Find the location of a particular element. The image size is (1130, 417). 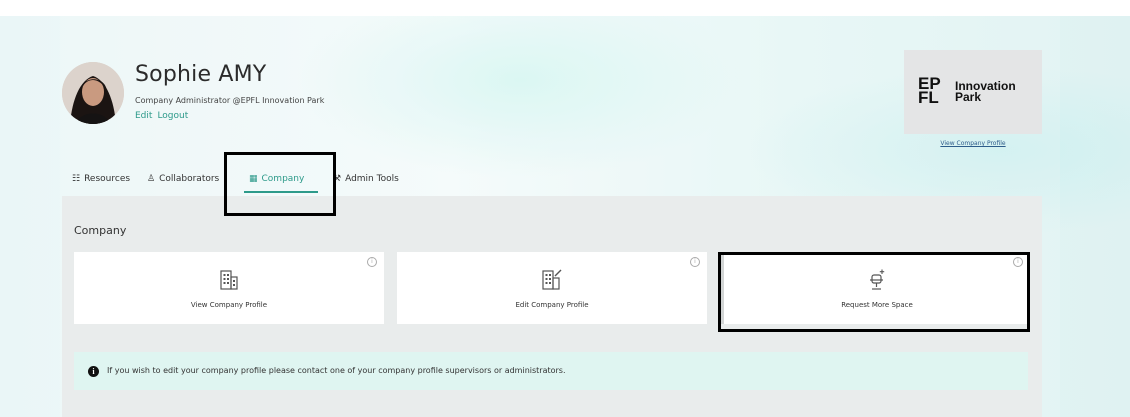

company-logo: EP FL Innovation Park is located at coordinates (973, 92).